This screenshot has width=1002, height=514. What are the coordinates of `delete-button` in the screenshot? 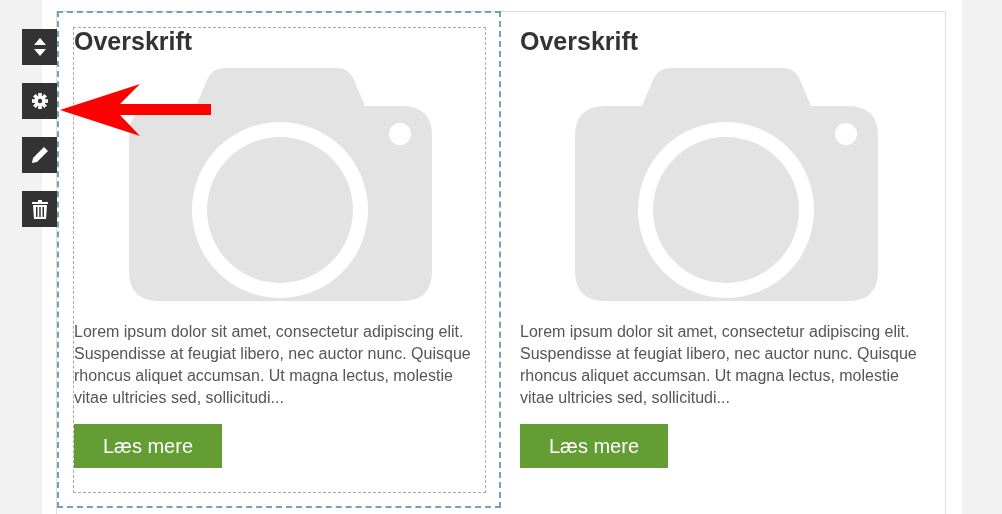 It's located at (39, 209).